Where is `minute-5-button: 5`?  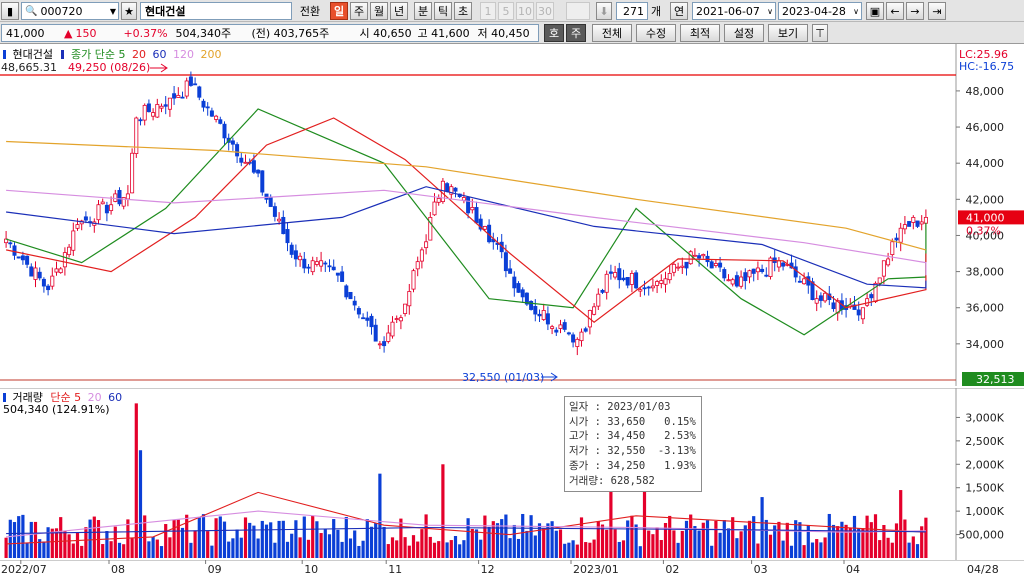
minute-5-button: 5 is located at coordinates (506, 11).